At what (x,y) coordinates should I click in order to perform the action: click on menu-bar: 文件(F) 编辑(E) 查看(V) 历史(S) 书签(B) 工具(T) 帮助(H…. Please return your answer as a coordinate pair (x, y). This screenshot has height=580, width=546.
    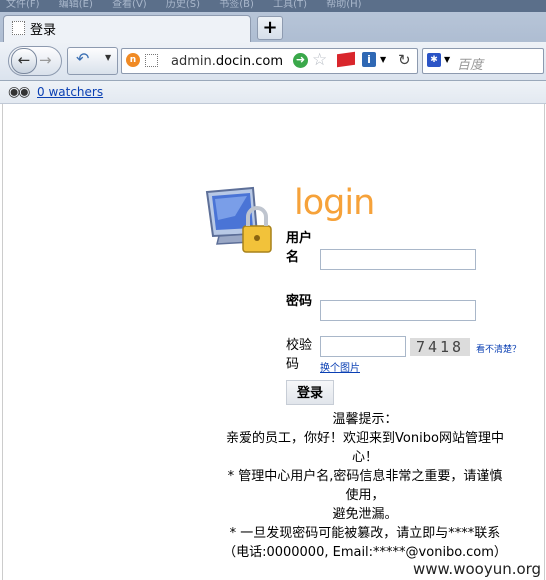
    Looking at the image, I should click on (273, 6).